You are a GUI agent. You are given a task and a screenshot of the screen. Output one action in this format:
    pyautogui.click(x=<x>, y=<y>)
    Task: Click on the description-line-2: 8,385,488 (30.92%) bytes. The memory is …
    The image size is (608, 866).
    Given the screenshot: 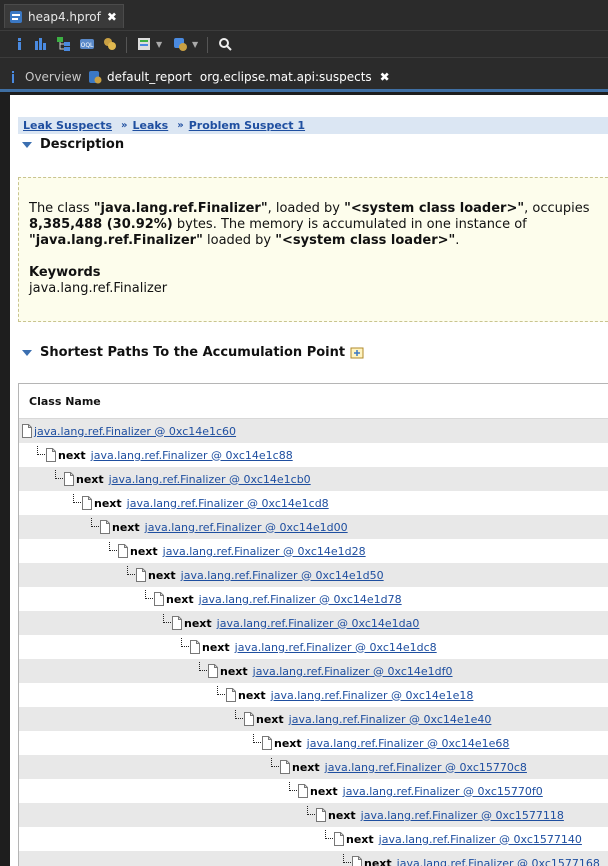 What is the action you would take?
    pyautogui.click(x=278, y=224)
    